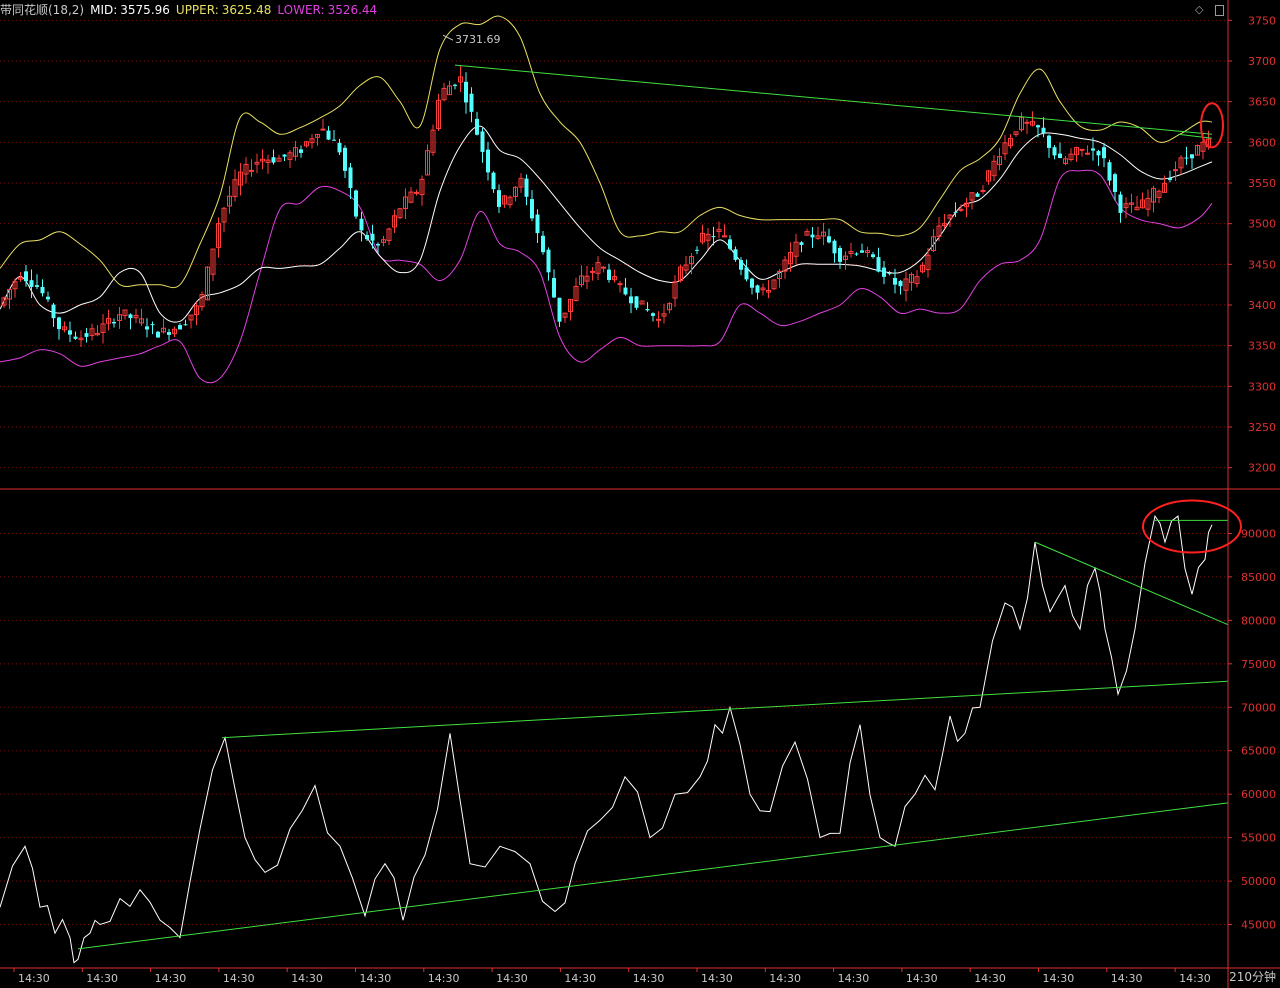  What do you see at coordinates (1262, 386) in the screenshot?
I see `price-tick-label: 3300` at bounding box center [1262, 386].